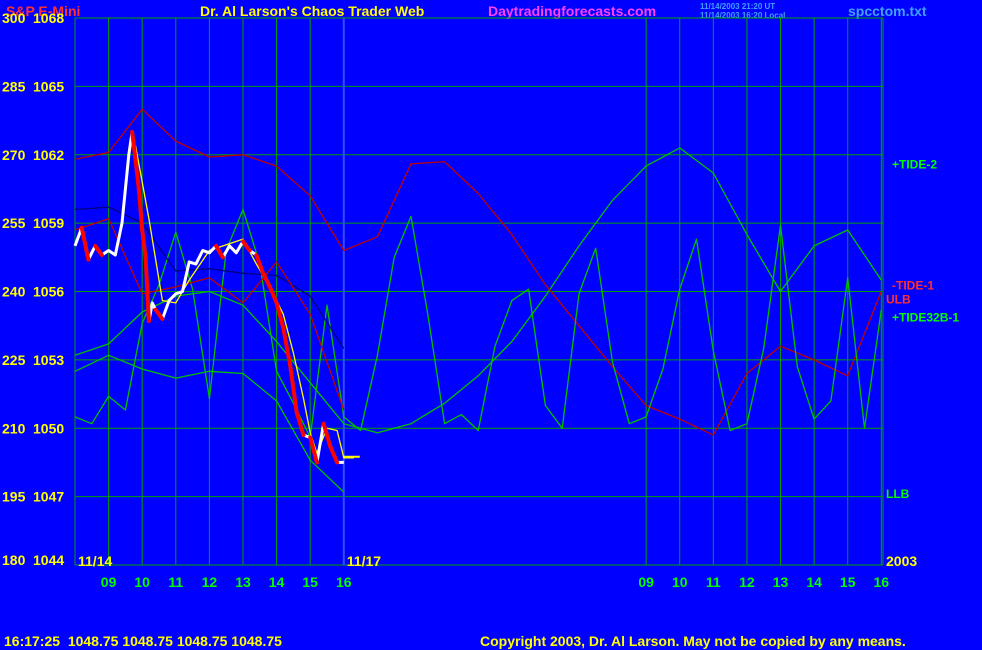 This screenshot has height=650, width=982. I want to click on y-tick-price-label: 1047, so click(48, 497).